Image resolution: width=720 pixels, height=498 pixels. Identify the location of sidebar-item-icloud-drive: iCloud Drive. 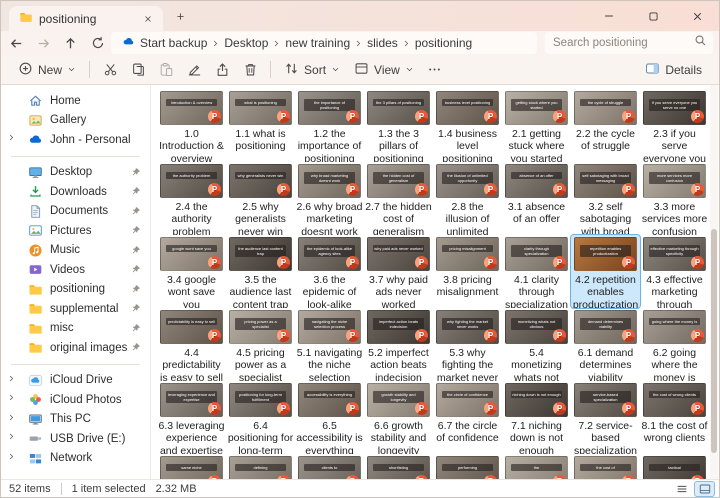
(75, 381).